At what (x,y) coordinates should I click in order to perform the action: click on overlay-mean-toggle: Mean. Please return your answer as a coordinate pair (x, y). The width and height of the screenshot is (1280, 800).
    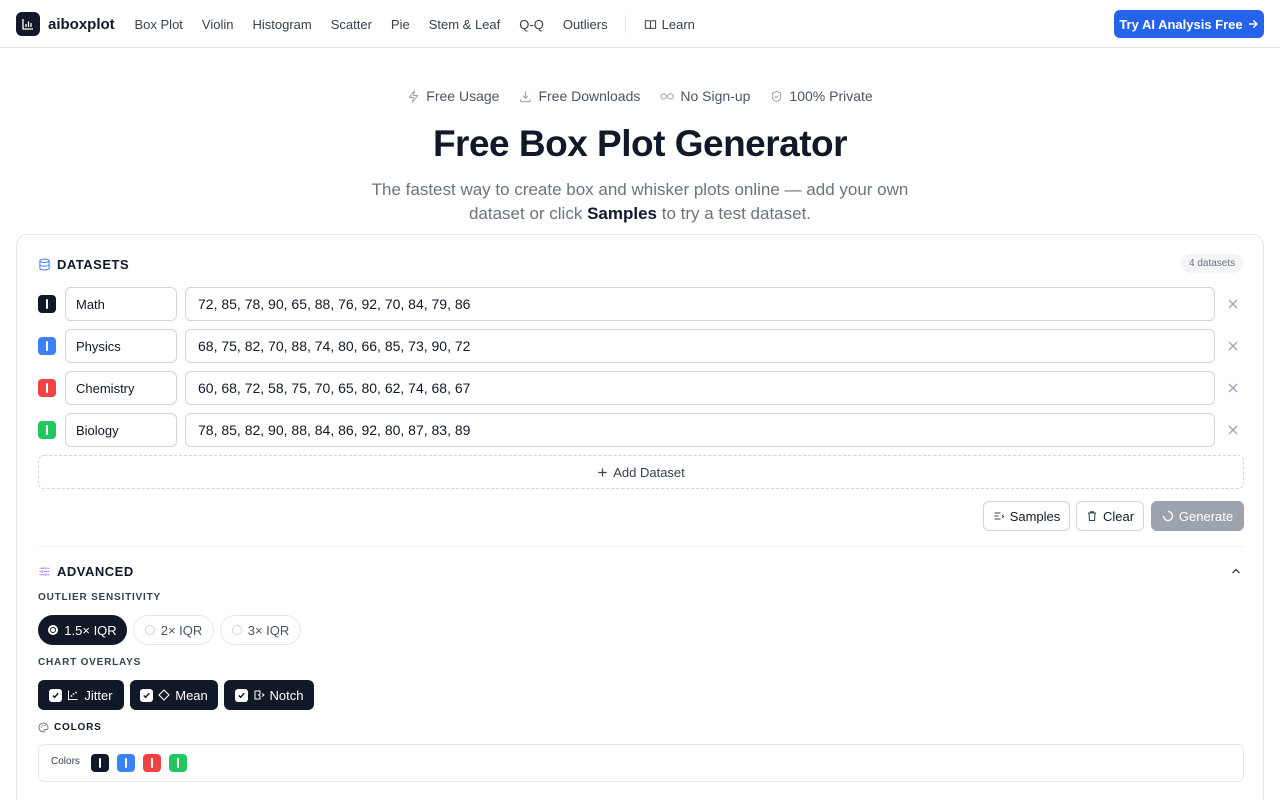
    Looking at the image, I should click on (174, 695).